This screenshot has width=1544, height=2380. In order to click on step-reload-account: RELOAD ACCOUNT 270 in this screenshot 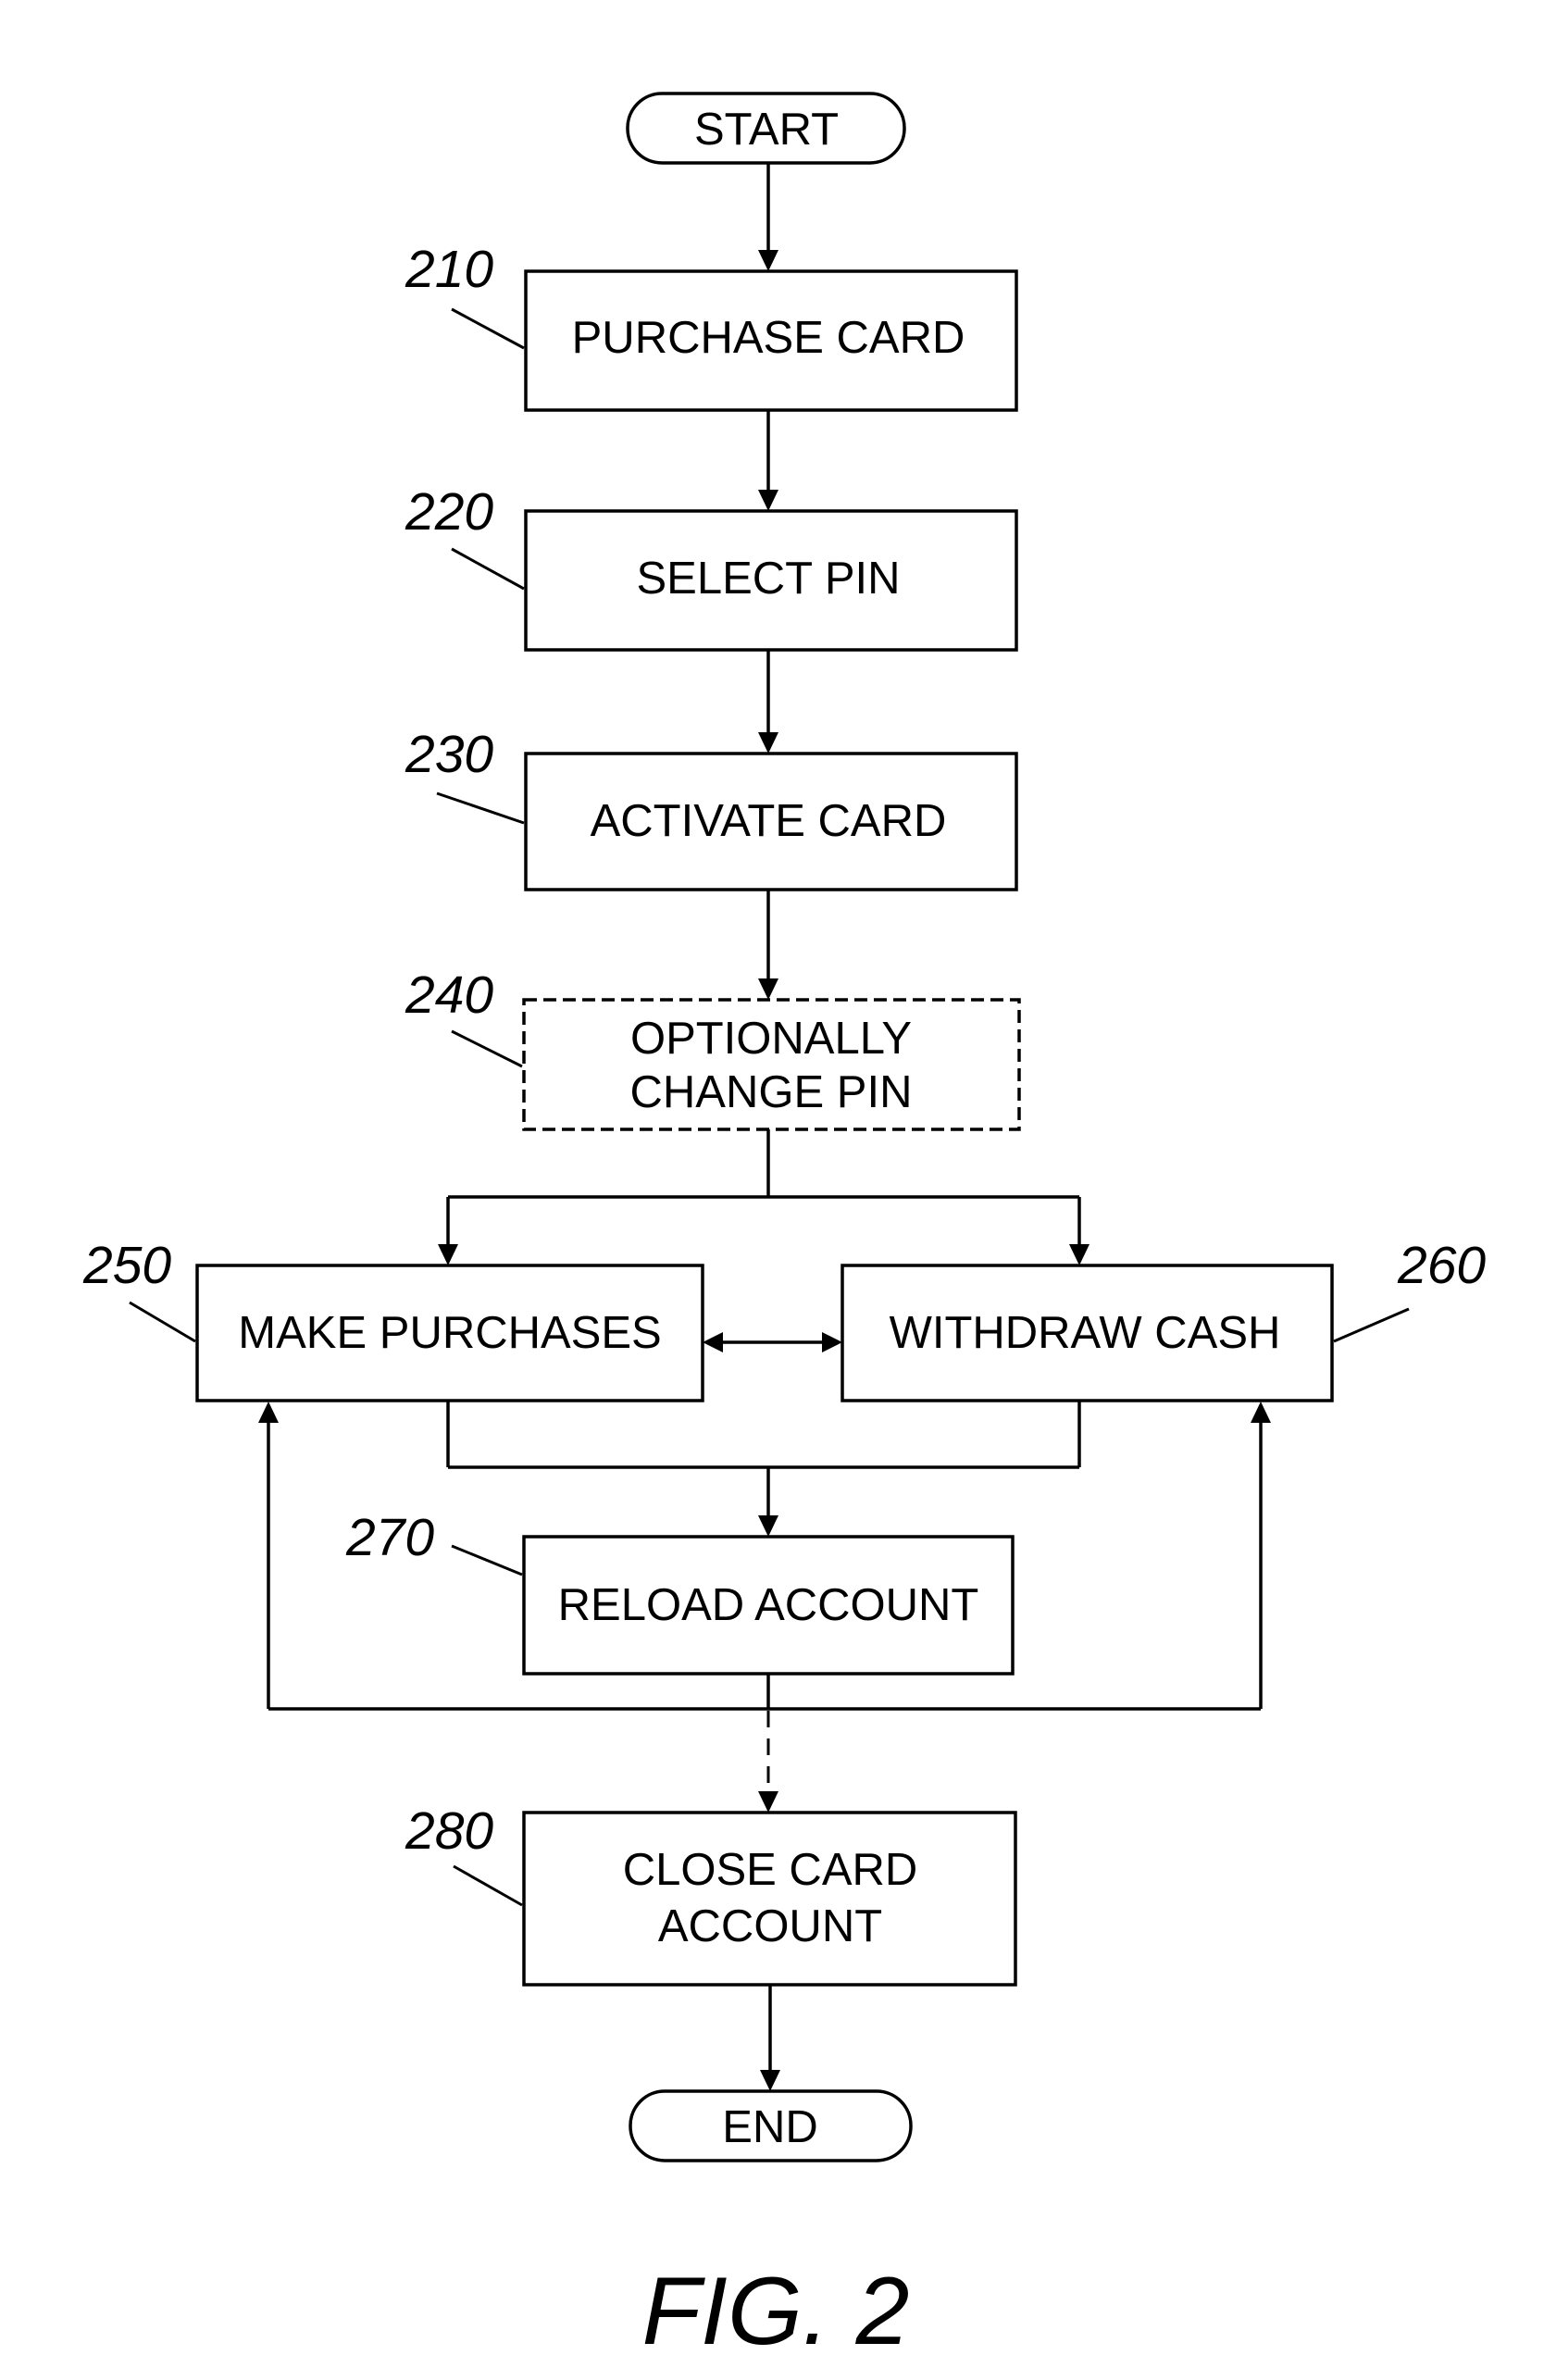, I will do `click(680, 1592)`.